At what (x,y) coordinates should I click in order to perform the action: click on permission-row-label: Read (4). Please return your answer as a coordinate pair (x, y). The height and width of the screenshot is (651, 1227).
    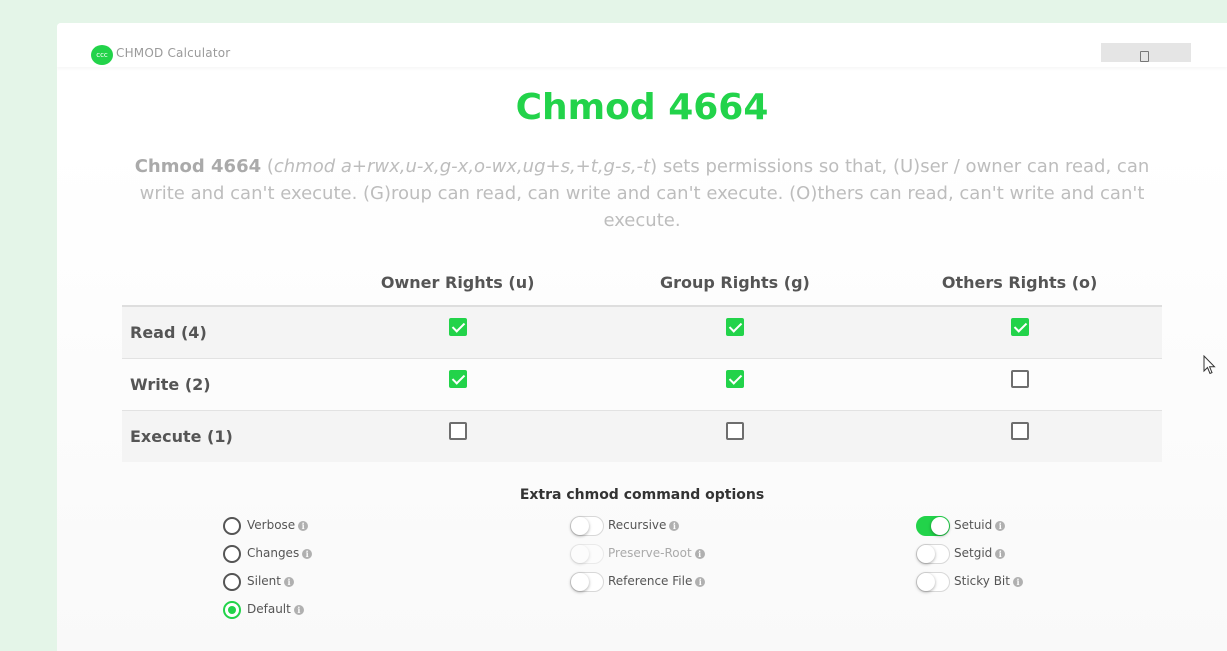
    Looking at the image, I should click on (222, 332).